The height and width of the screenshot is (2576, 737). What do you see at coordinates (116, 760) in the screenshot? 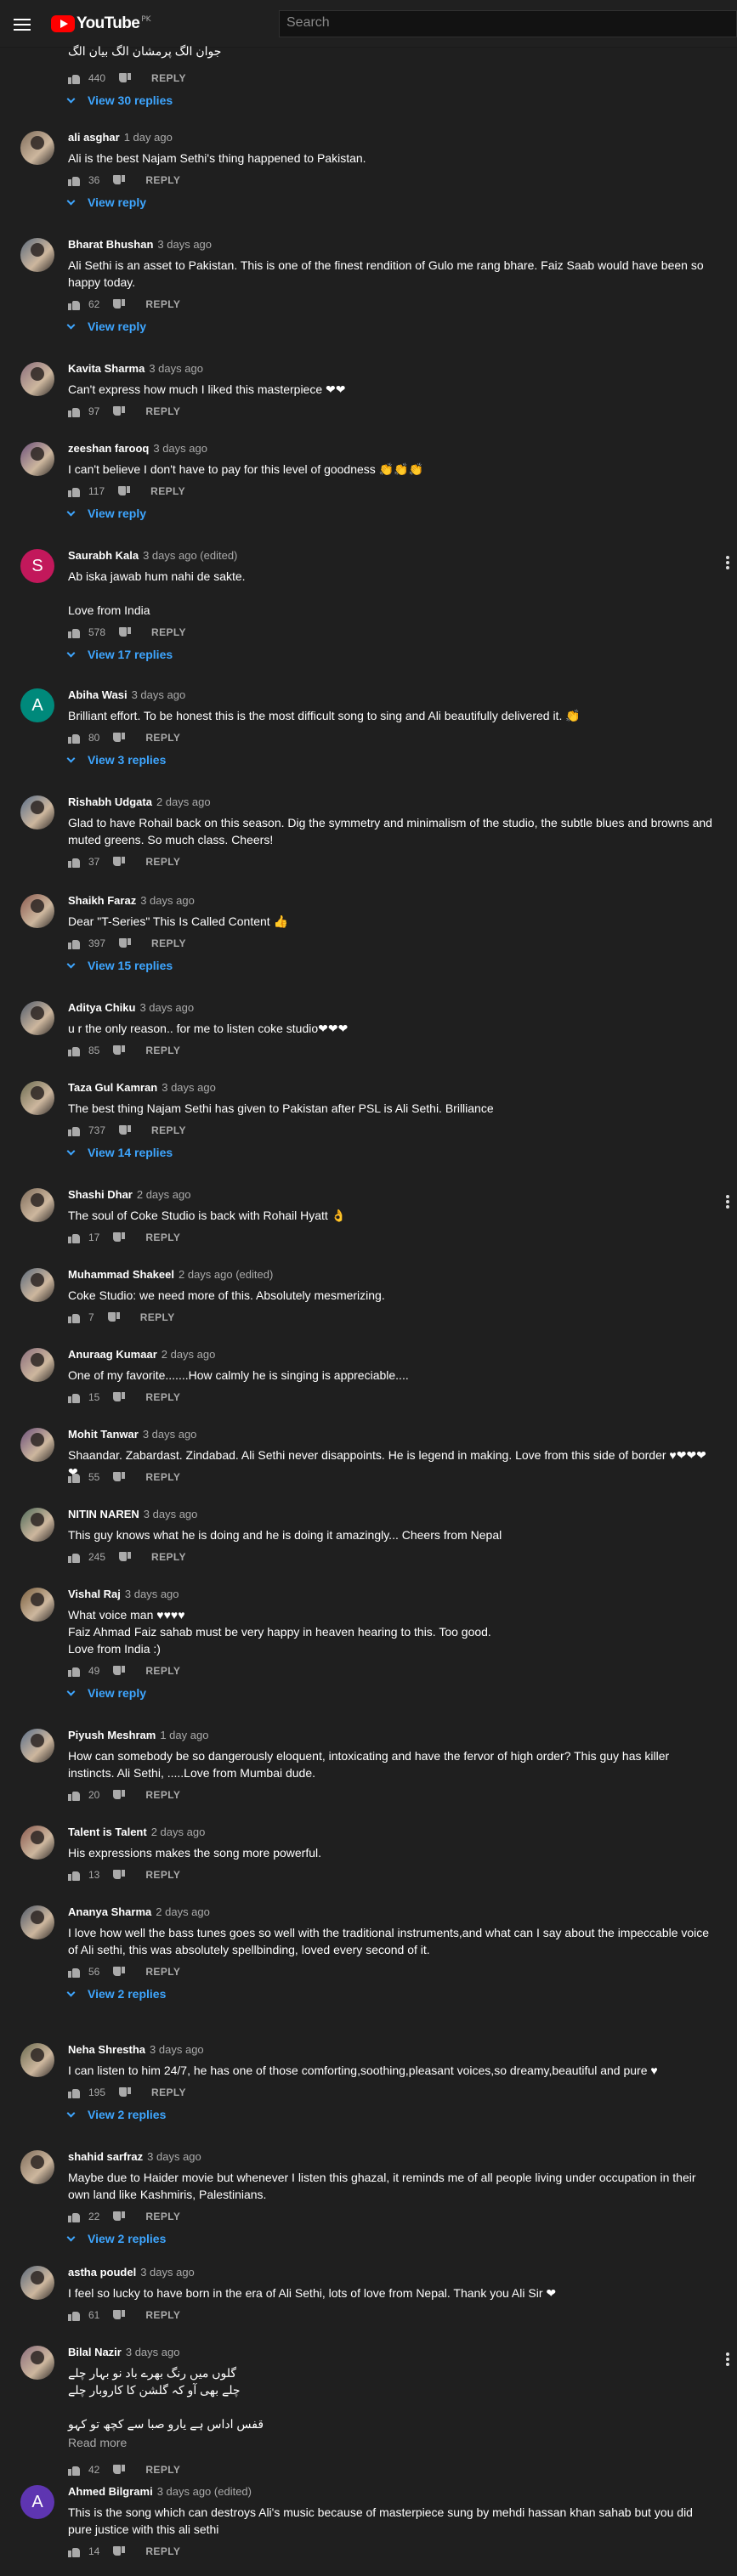
I see `view-replies-button: View 3 replies` at bounding box center [116, 760].